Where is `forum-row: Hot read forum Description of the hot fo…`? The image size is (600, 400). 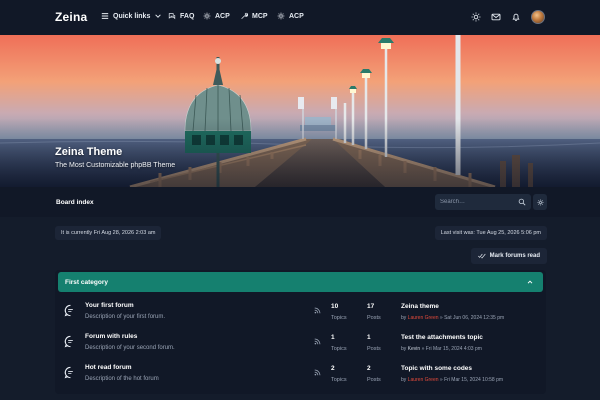 forum-row: Hot read forum Description of the hot fo… is located at coordinates (300, 373).